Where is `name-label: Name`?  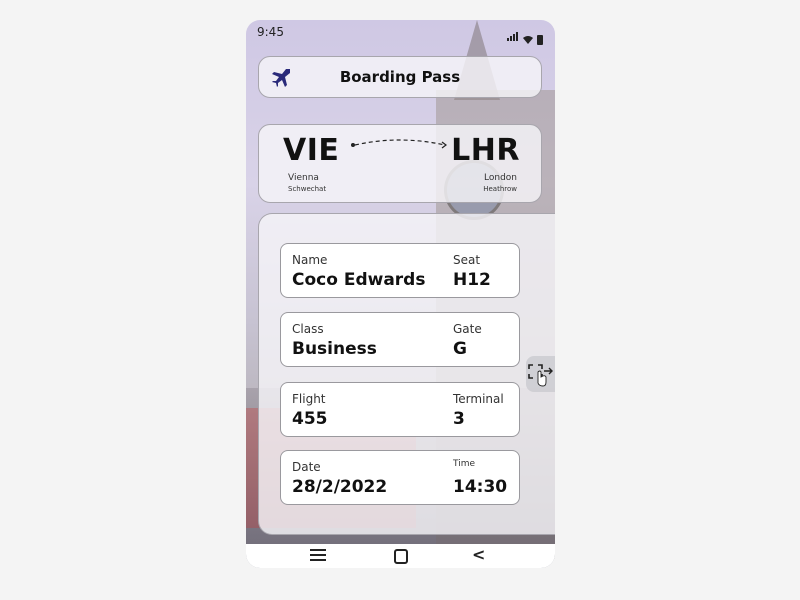
name-label: Name is located at coordinates (310, 260).